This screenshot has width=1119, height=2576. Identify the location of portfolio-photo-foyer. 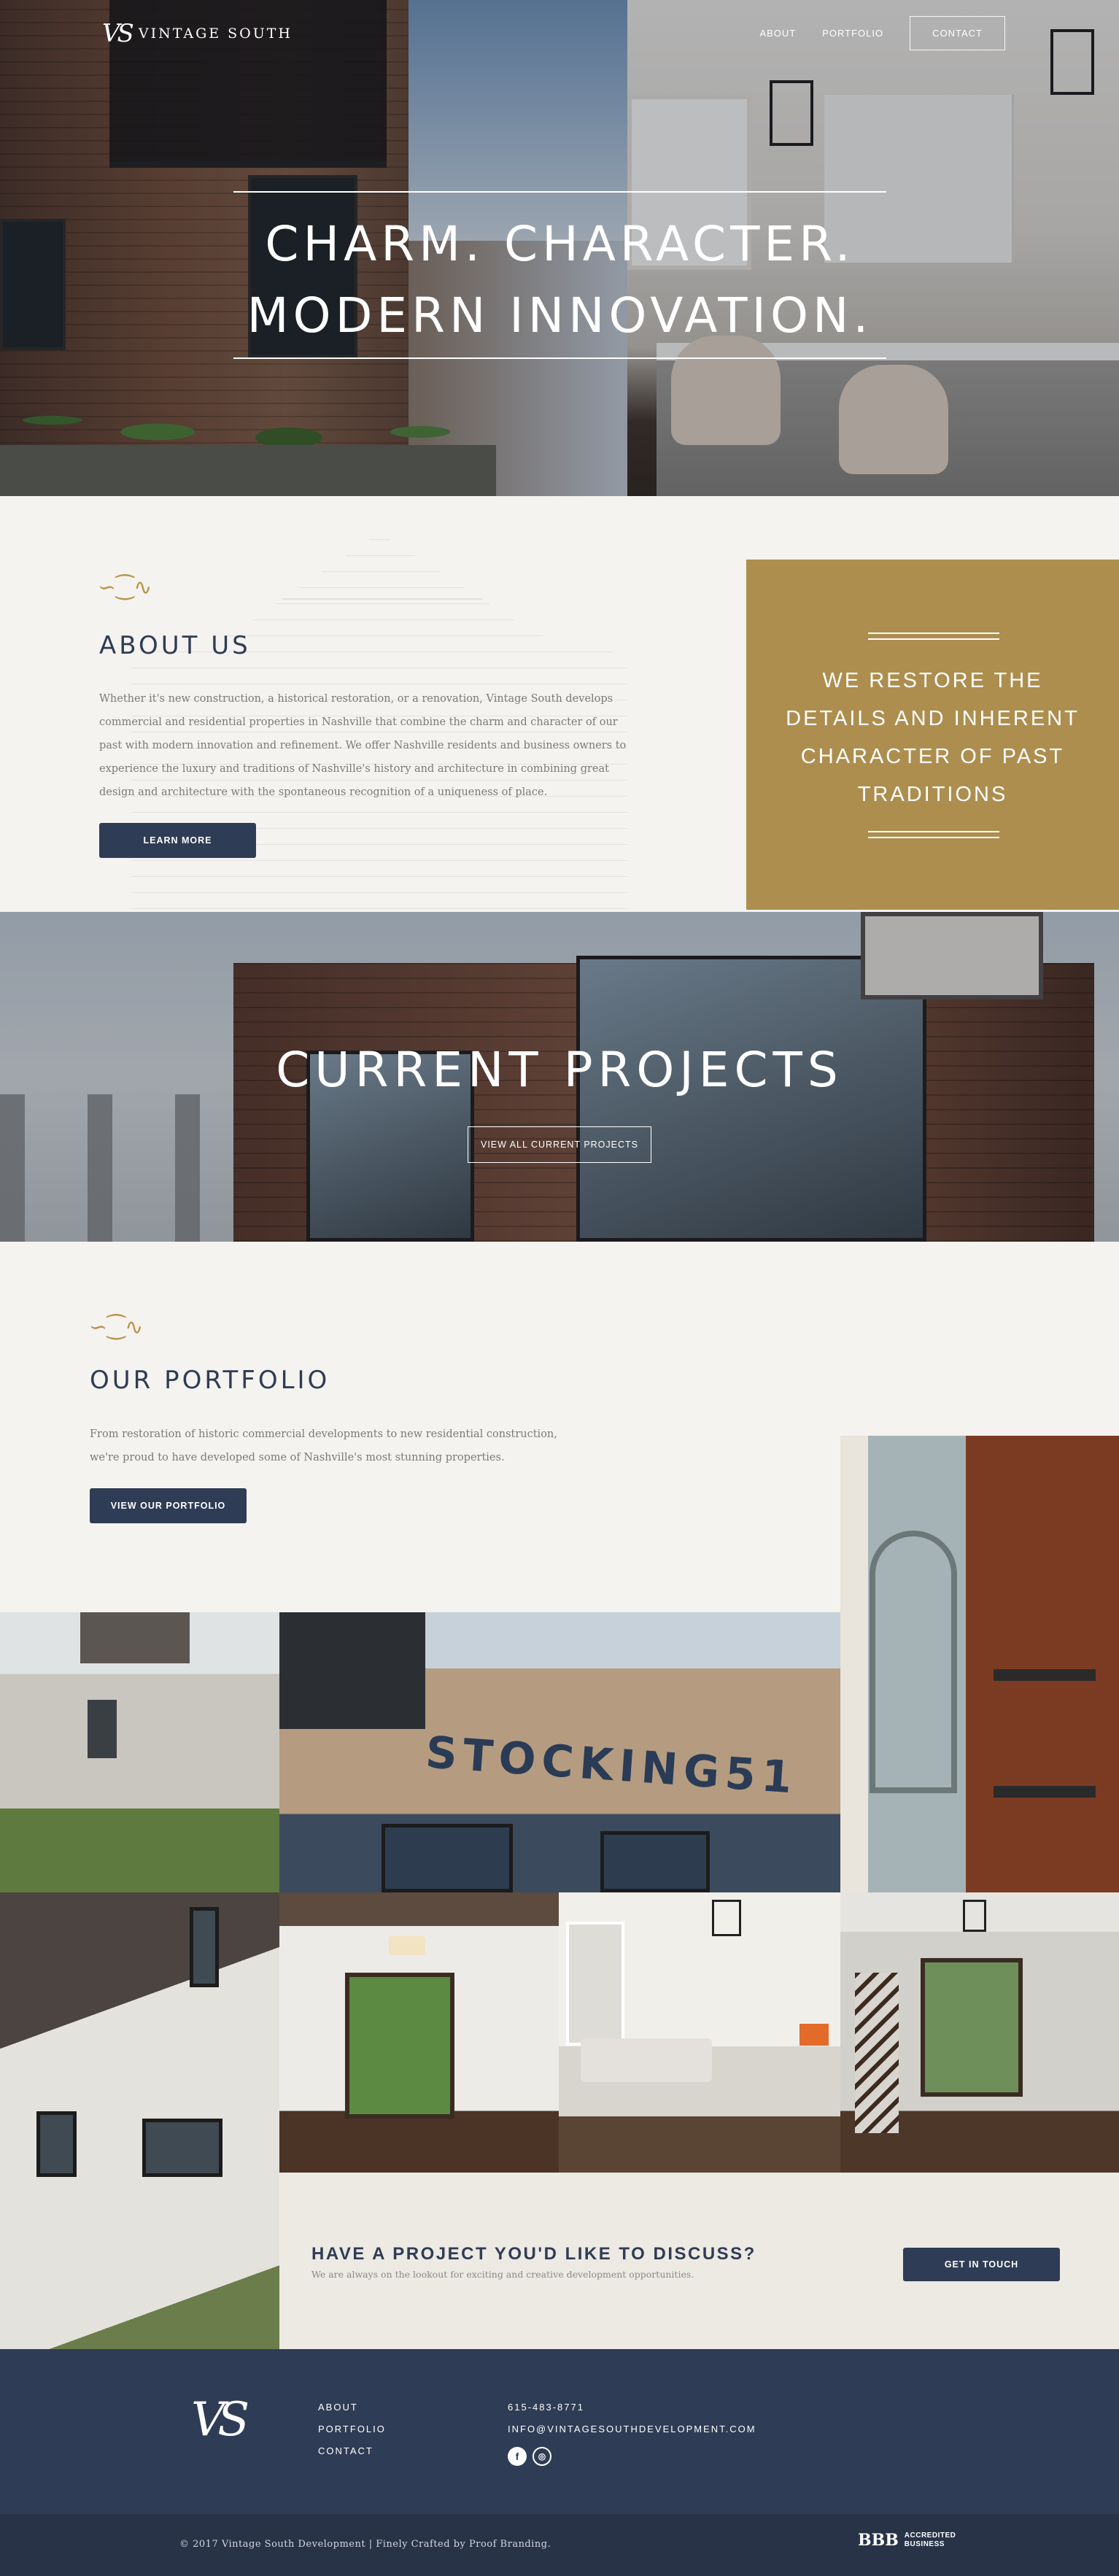
(979, 2032).